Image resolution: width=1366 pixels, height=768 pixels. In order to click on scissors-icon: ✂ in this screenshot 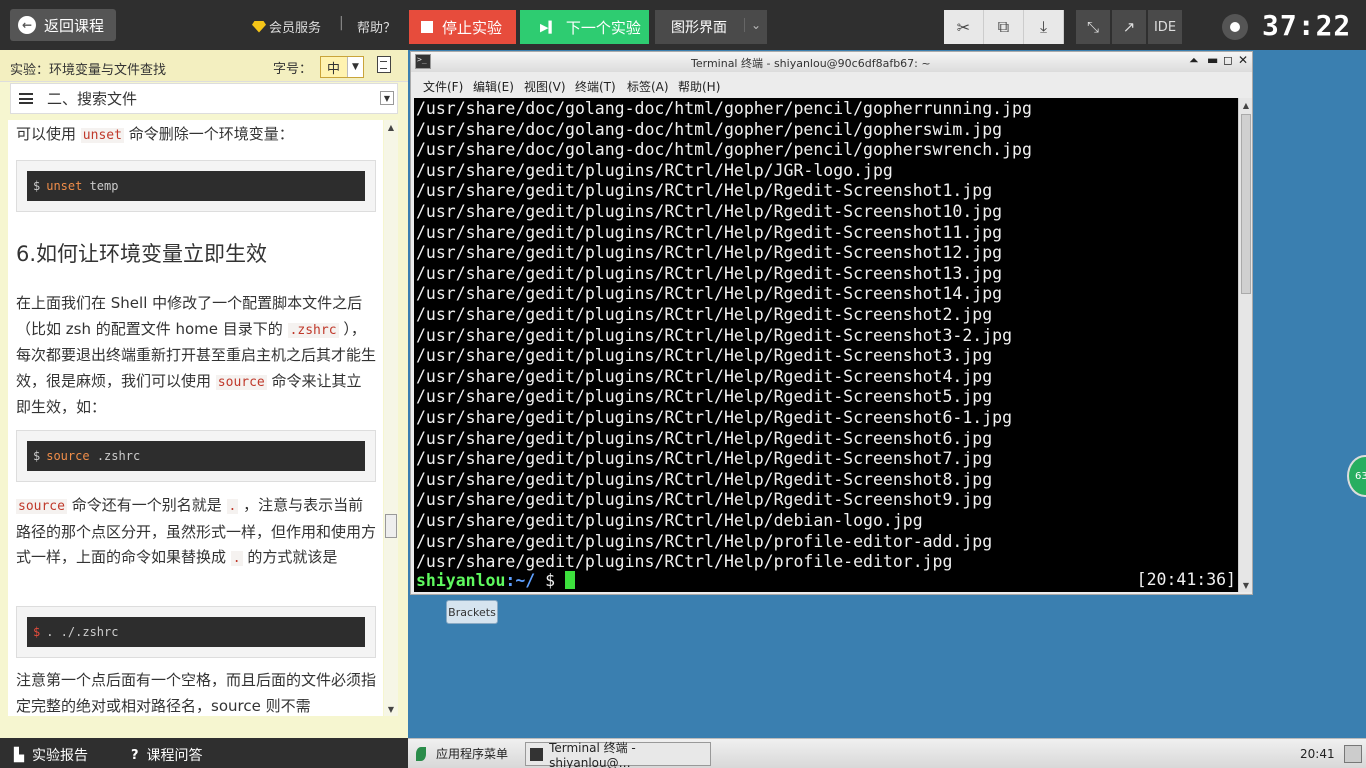, I will do `click(964, 27)`.